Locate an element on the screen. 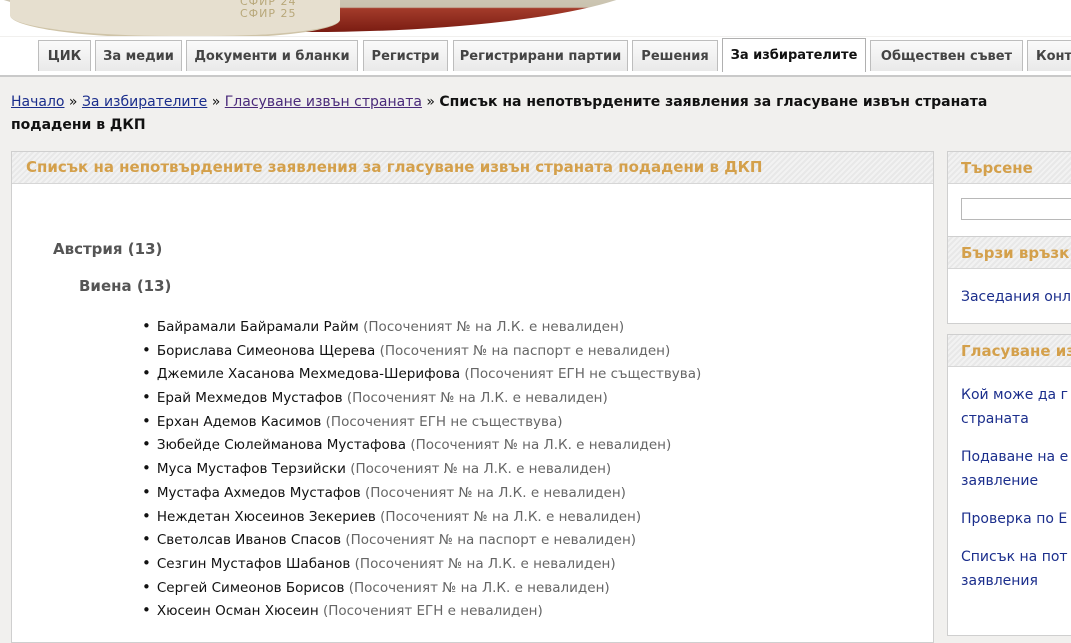 Image resolution: width=1071 pixels, height=643 pixels. breadcrumb-voters-link: За избирателите is located at coordinates (144, 102).